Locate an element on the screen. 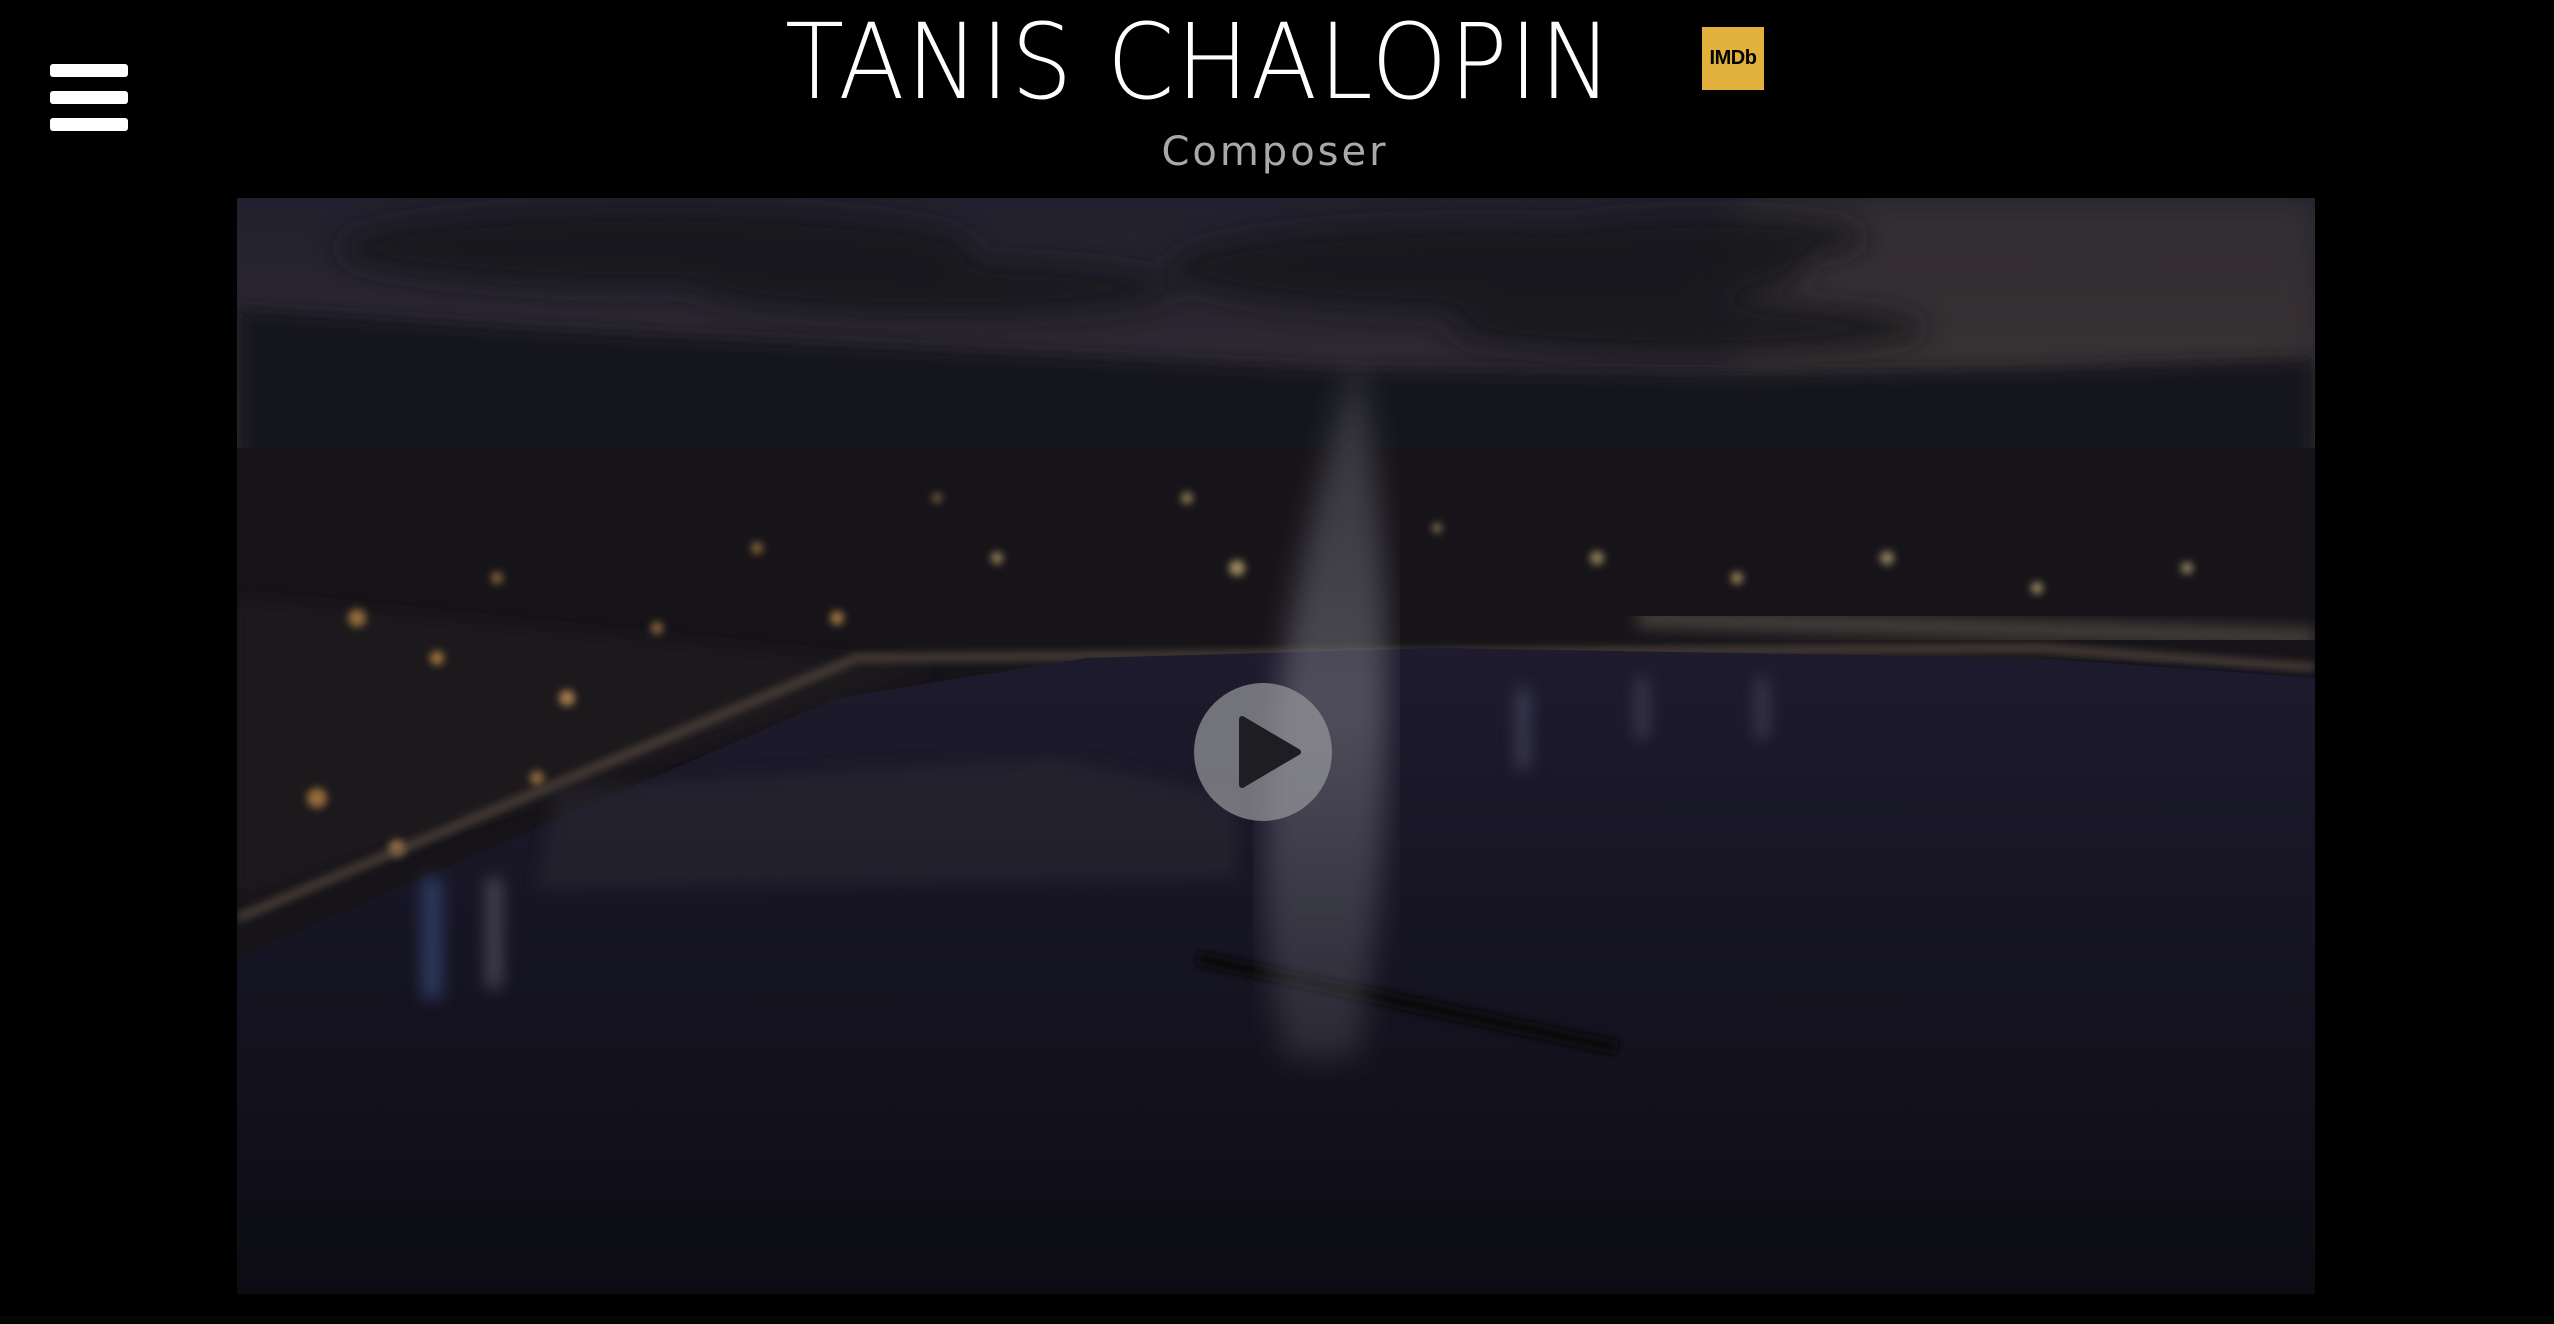 This screenshot has height=1324, width=2554. page-bottom-edge is located at coordinates (1277, 1320).